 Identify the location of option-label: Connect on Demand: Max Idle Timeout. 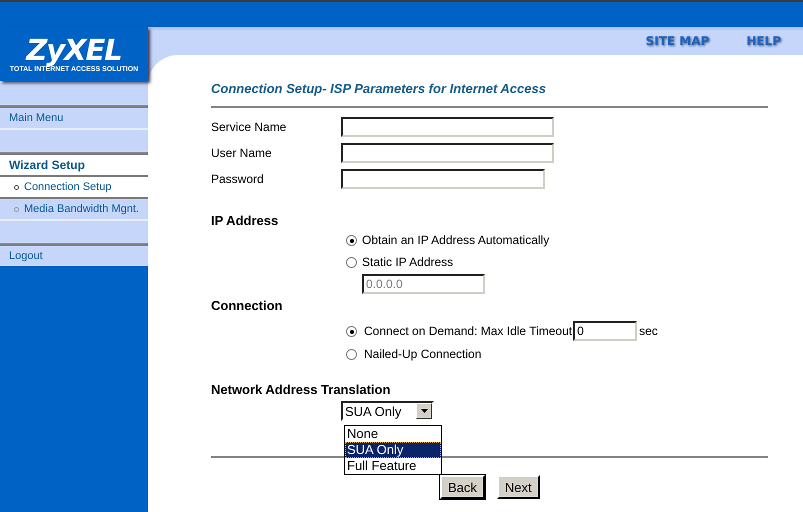
(468, 331).